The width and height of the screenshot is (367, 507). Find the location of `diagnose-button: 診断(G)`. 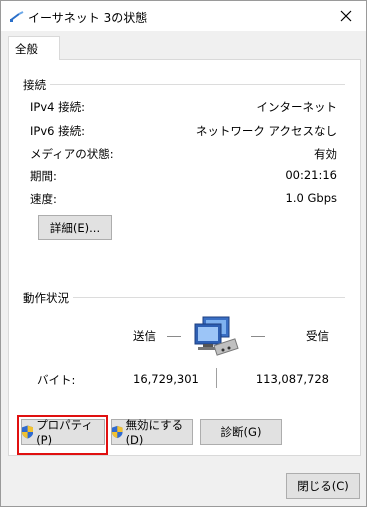

diagnose-button: 診断(G) is located at coordinates (241, 432).